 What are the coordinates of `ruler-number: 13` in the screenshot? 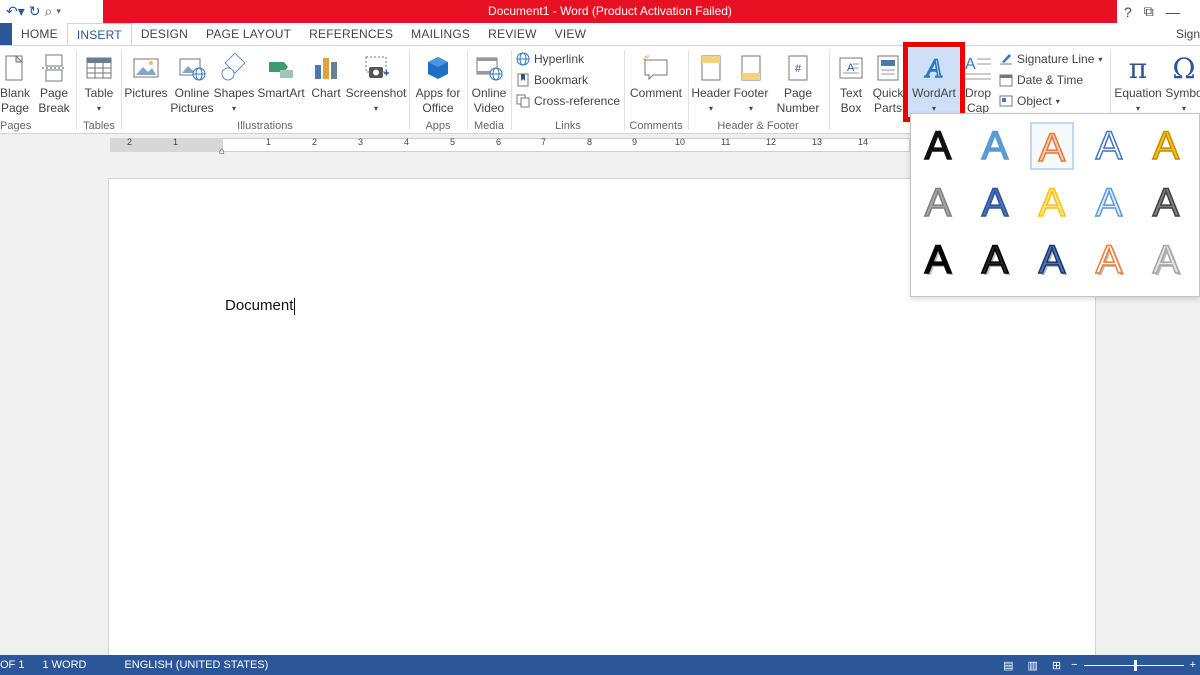 It's located at (817, 142).